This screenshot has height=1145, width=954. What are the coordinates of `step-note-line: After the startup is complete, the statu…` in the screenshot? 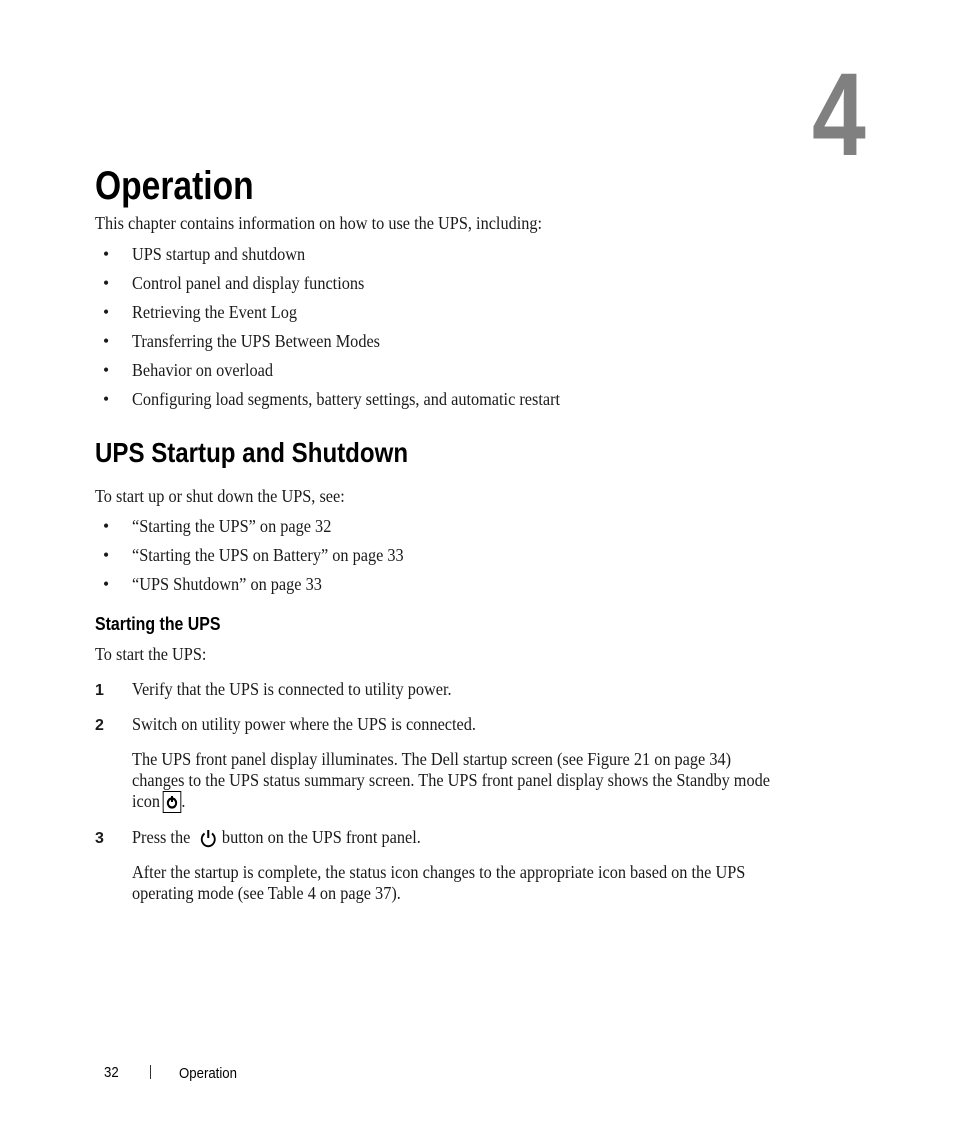 It's located at (439, 872).